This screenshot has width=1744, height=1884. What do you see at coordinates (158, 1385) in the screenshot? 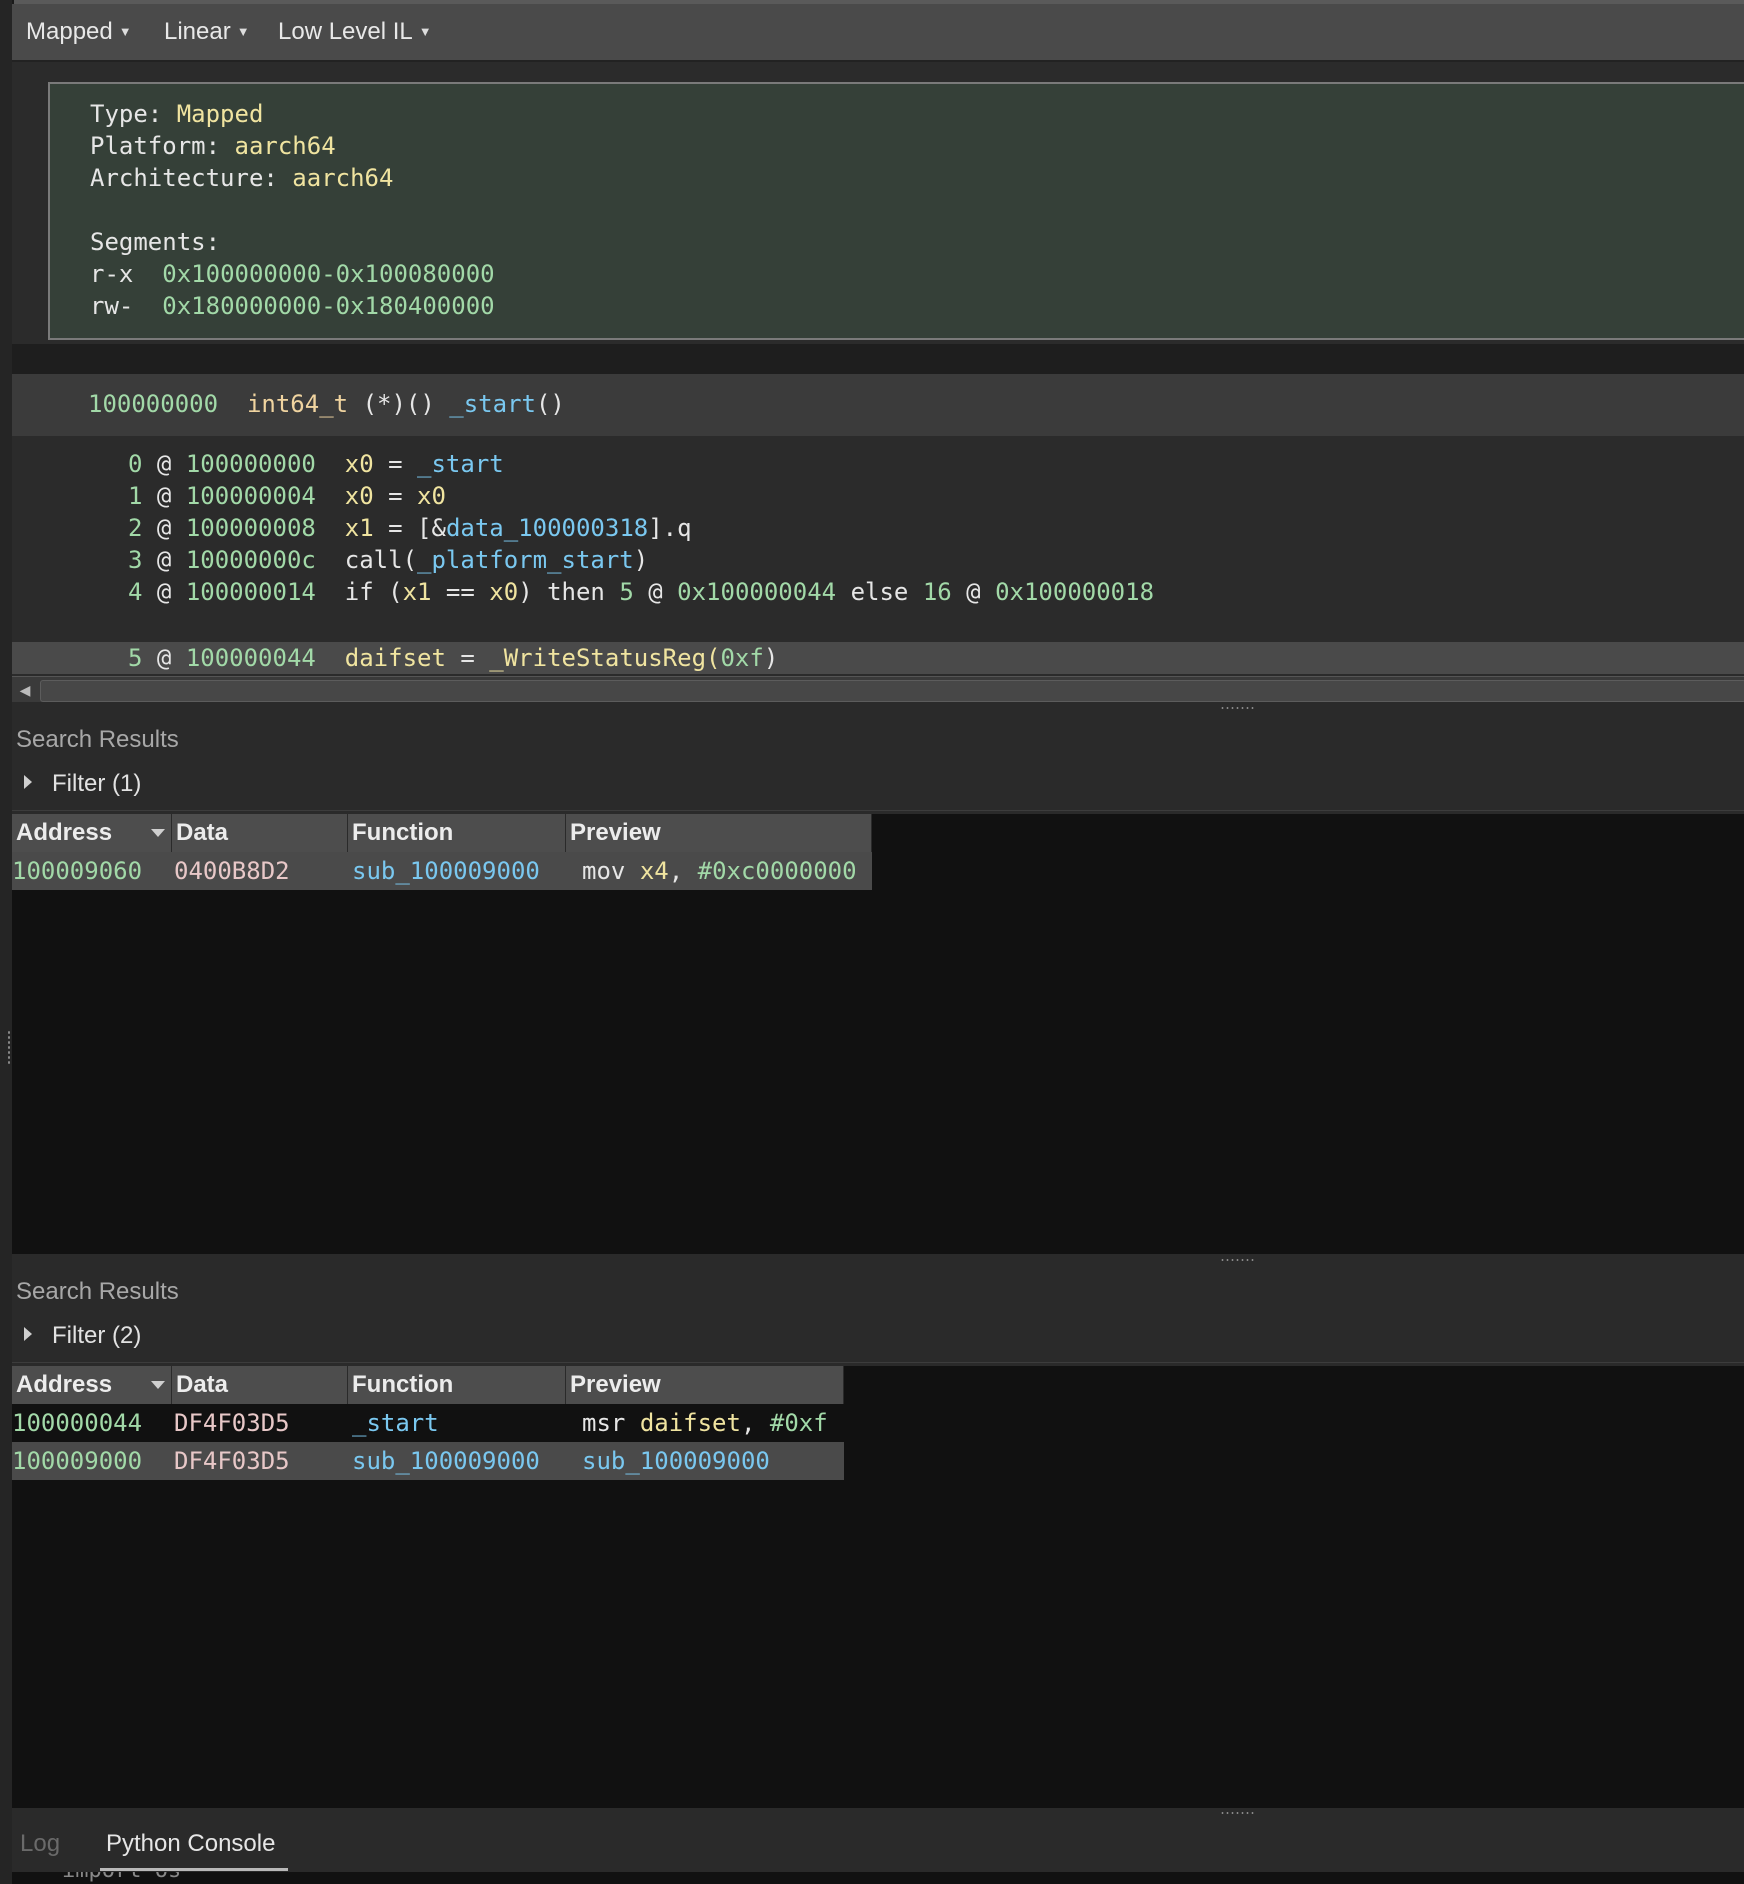
I see `sort-descending-icon` at bounding box center [158, 1385].